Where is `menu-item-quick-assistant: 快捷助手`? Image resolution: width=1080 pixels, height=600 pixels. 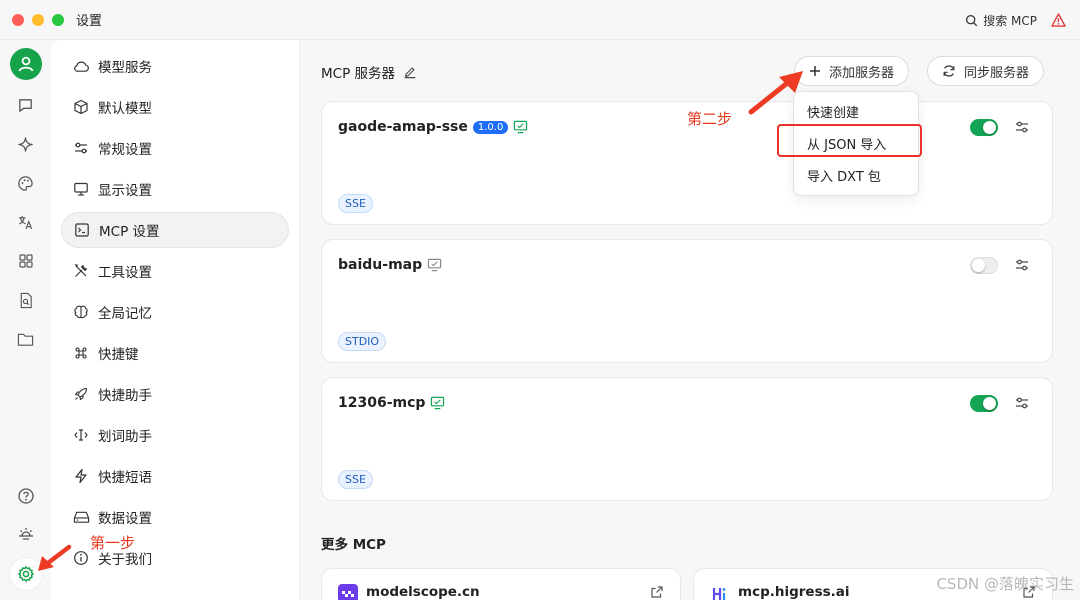 menu-item-quick-assistant: 快捷助手 is located at coordinates (175, 394).